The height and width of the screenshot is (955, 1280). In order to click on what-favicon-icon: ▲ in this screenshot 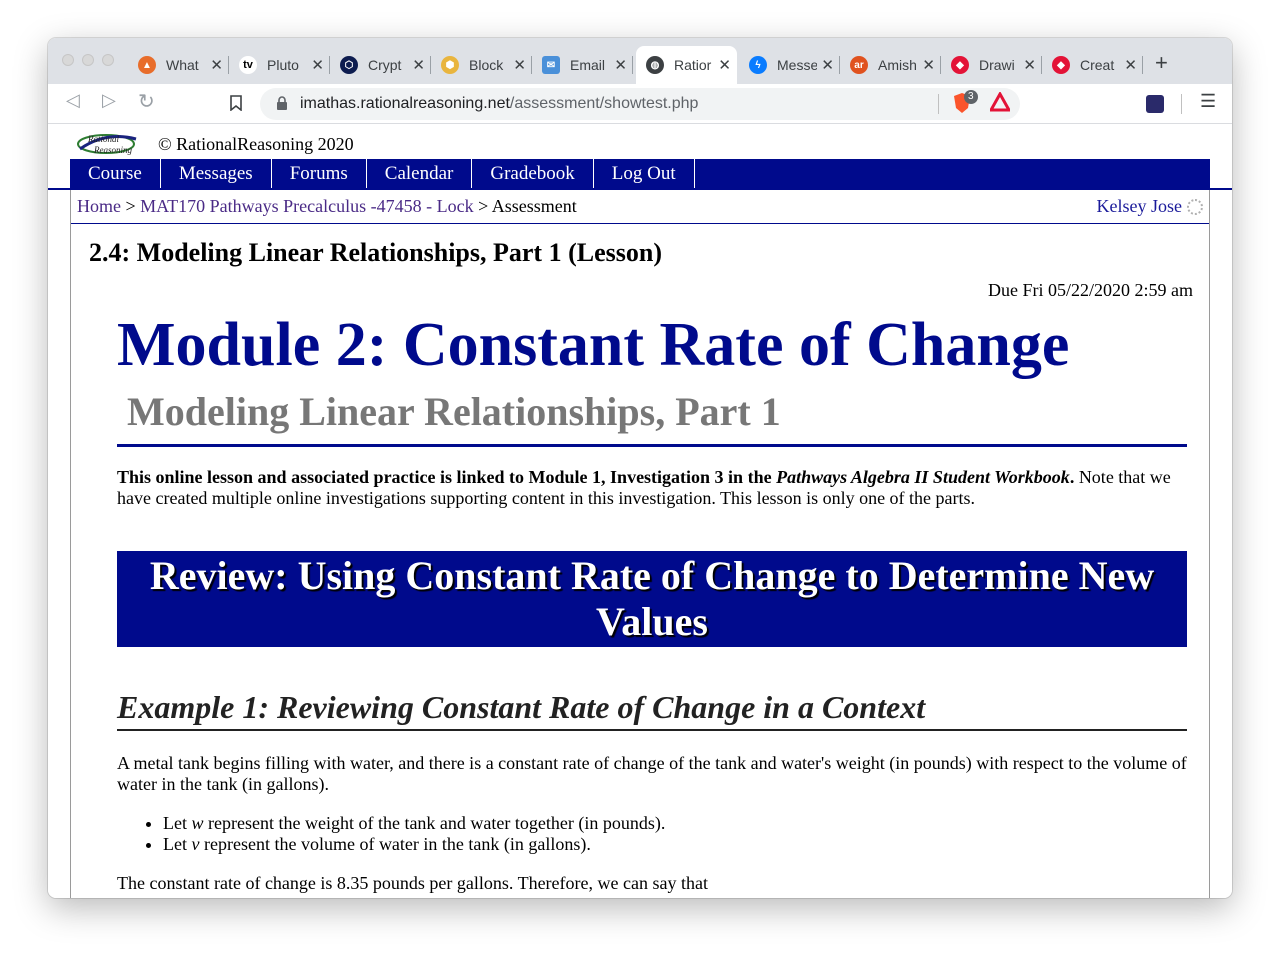, I will do `click(147, 65)`.